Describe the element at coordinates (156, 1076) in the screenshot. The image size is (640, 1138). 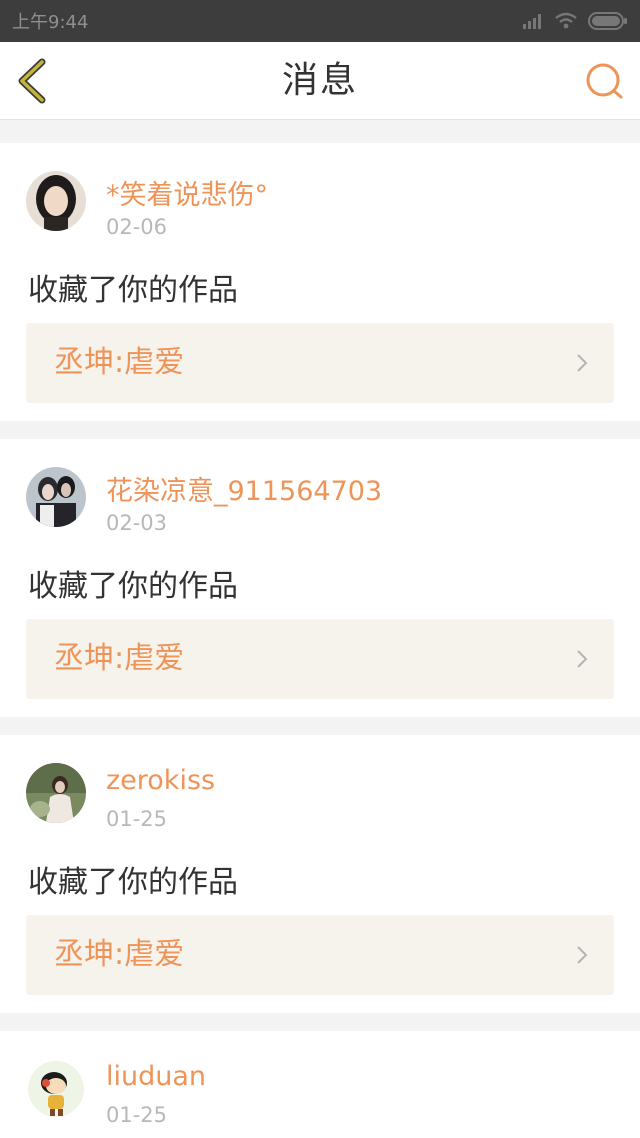
I see `username: liuduan` at that location.